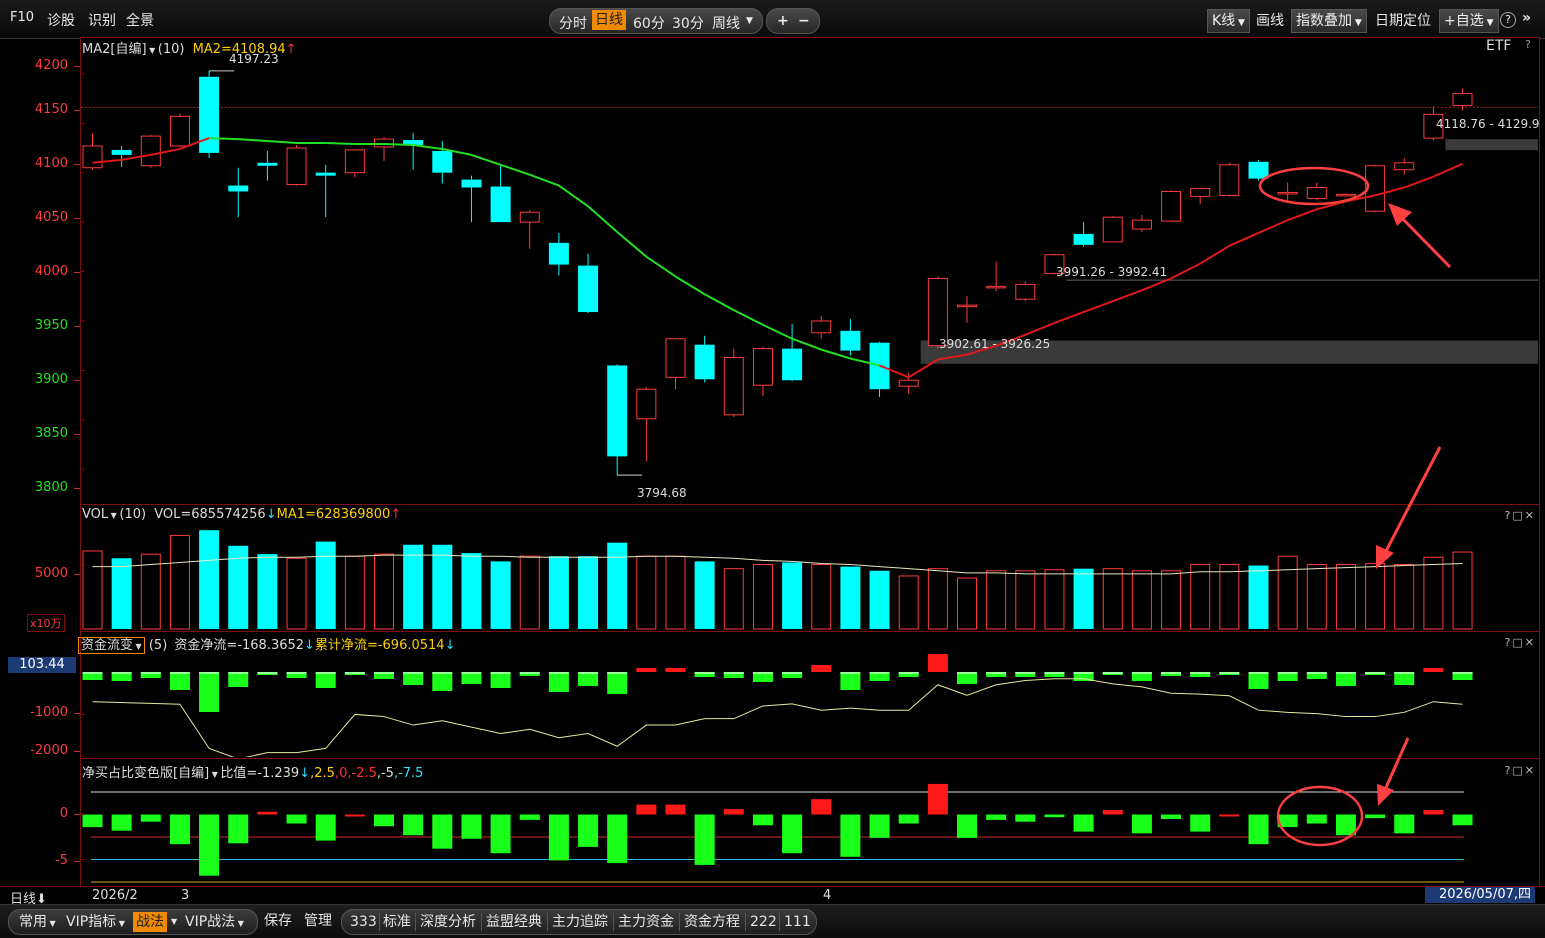 The image size is (1545, 938). Describe the element at coordinates (239, 645) in the screenshot. I see `flow-net-value: 资金净流=-168.3652` at that location.